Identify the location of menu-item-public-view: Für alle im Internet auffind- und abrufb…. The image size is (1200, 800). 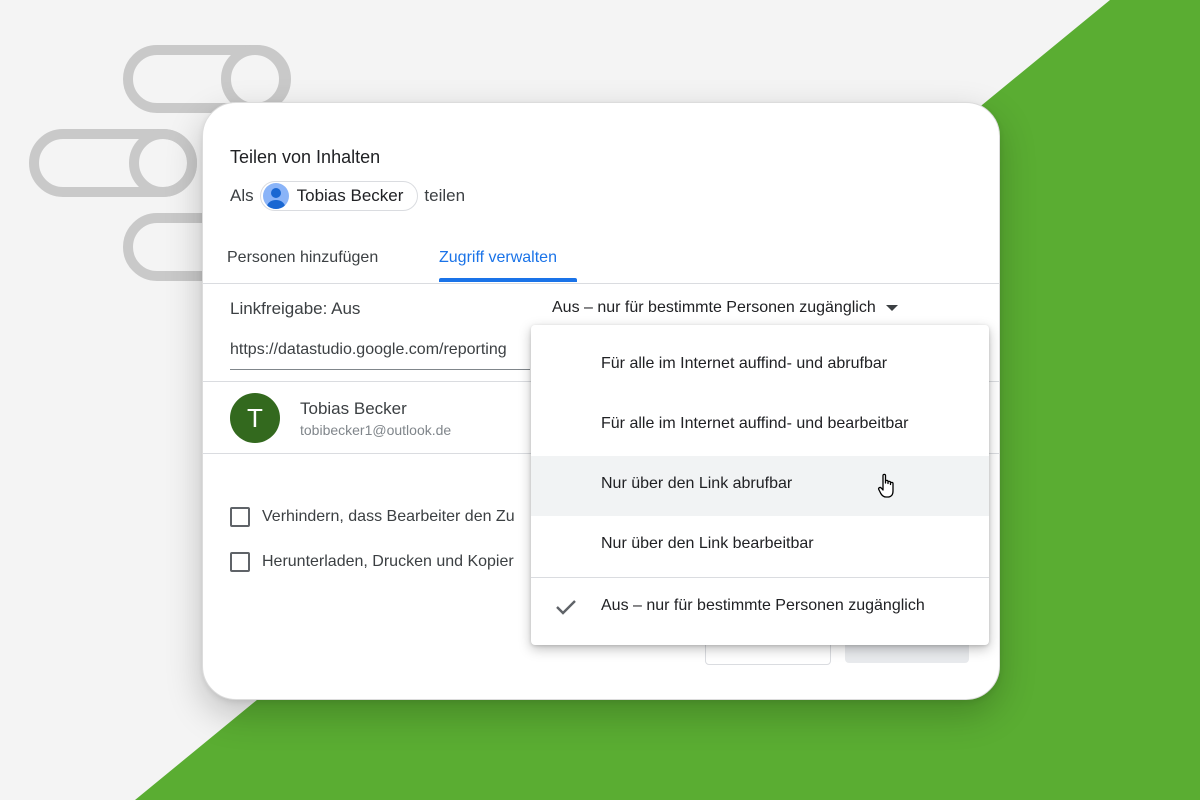
(760, 366).